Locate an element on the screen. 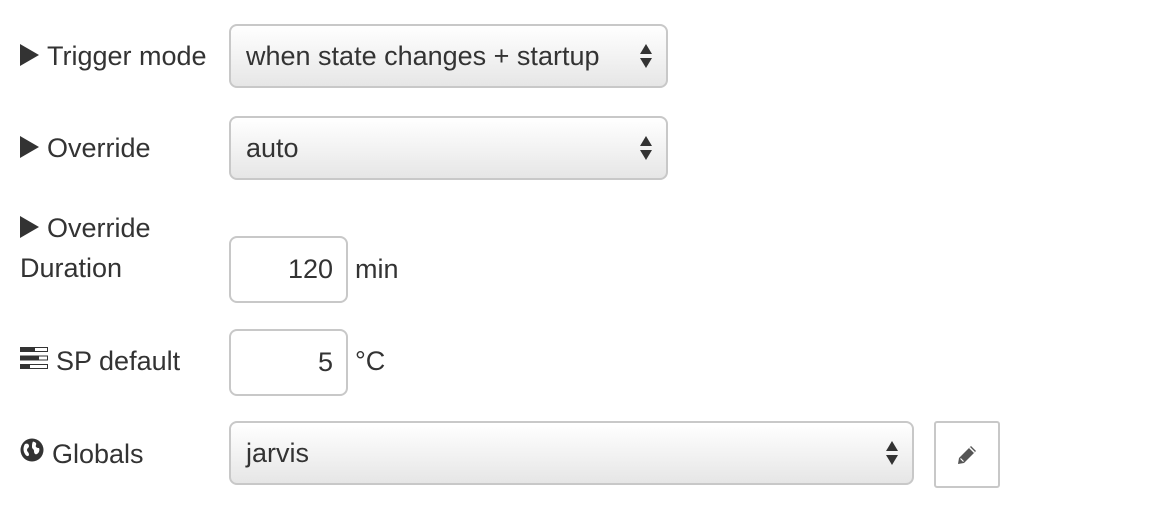  override-label: Override is located at coordinates (85, 148).